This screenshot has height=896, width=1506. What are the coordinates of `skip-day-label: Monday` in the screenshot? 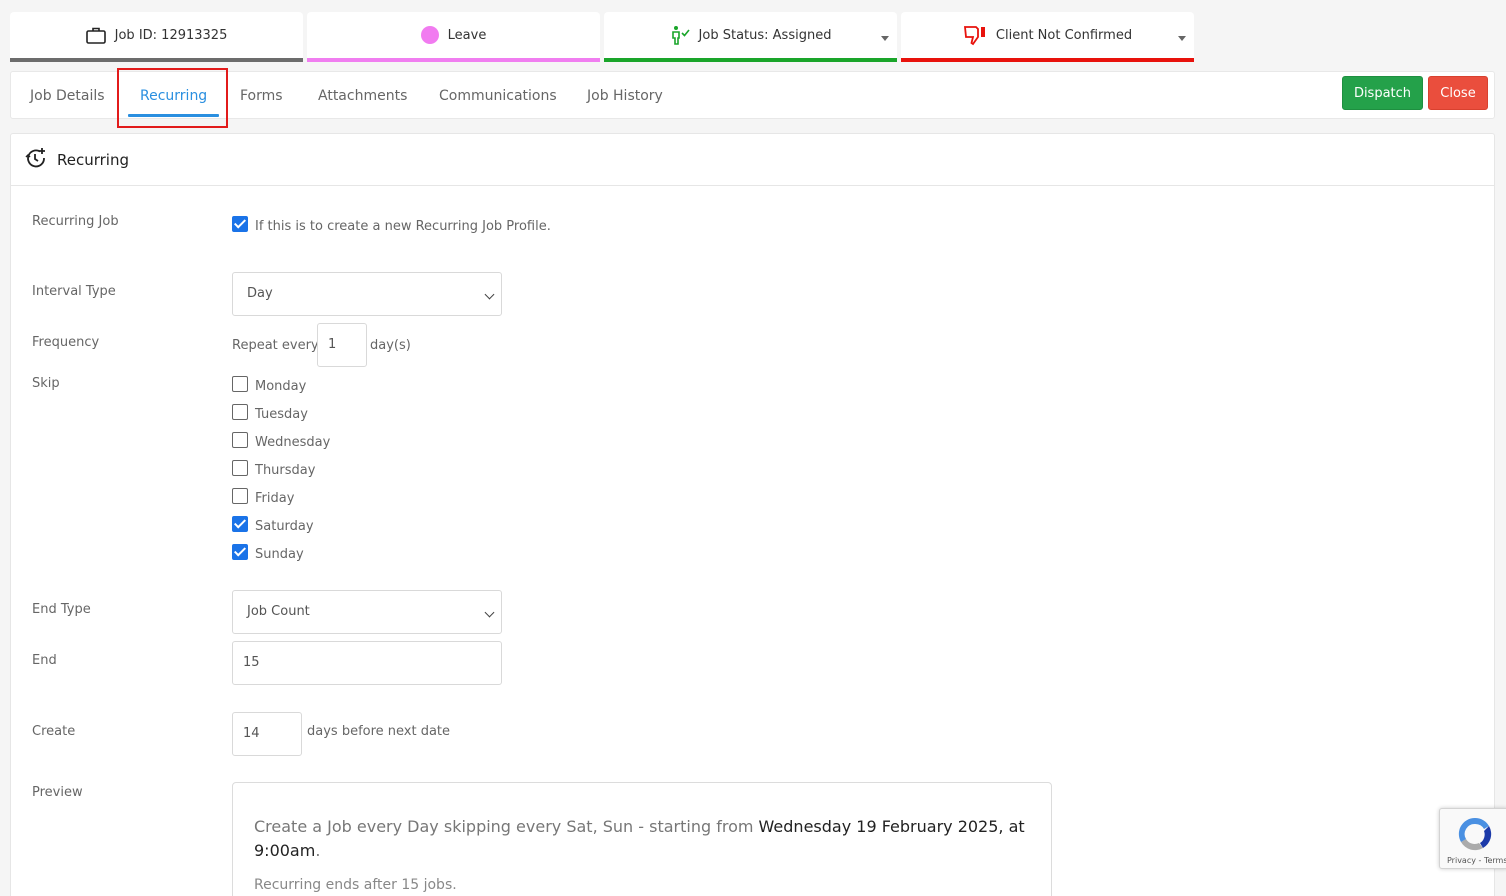 It's located at (281, 386).